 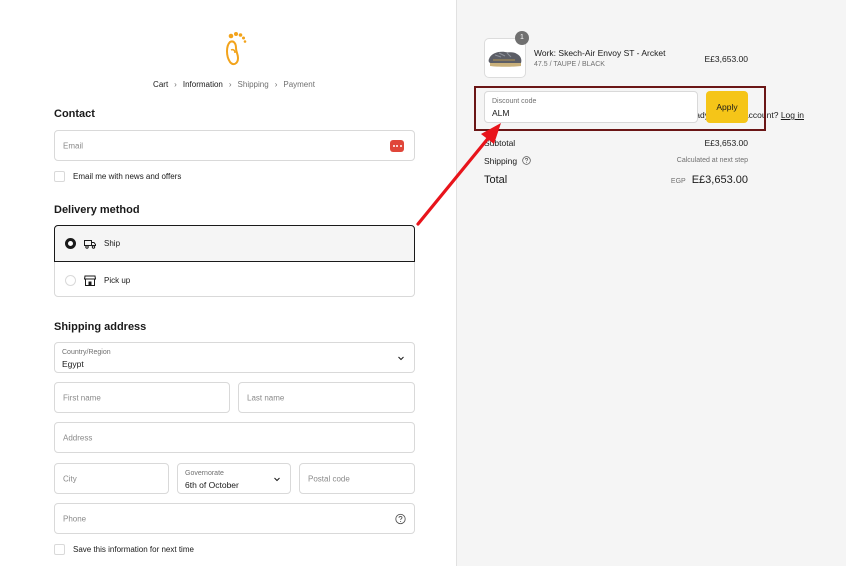 I want to click on footprint-logo-icon, so click(x=235, y=49).